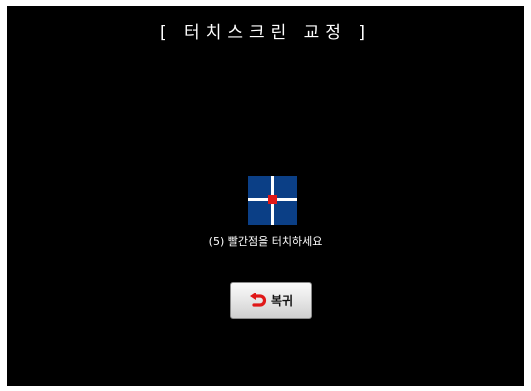 This screenshot has width=531, height=391. I want to click on back-button-label: 복귀, so click(282, 301).